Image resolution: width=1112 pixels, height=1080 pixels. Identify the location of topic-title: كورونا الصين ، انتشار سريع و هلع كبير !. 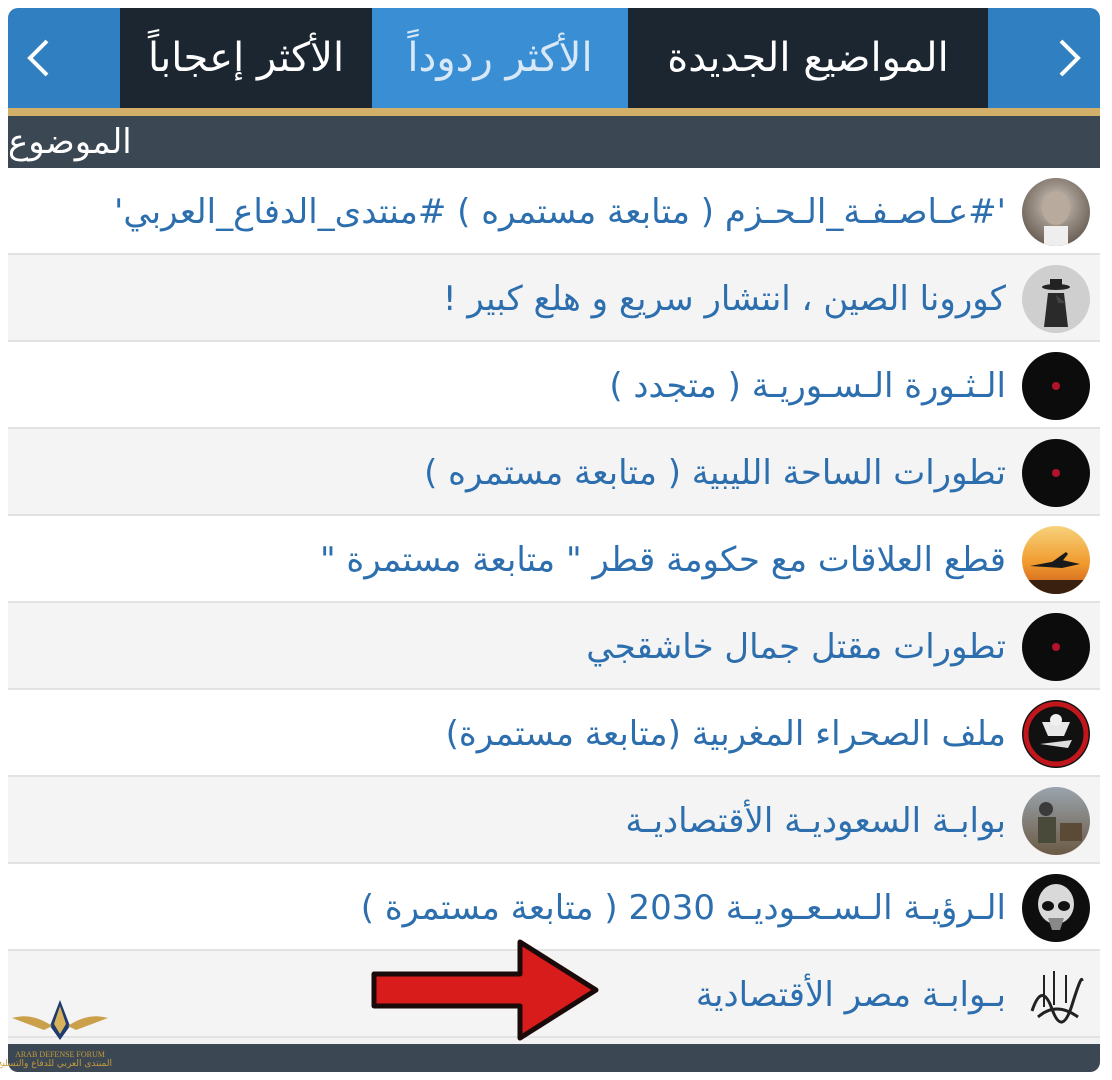
(724, 298).